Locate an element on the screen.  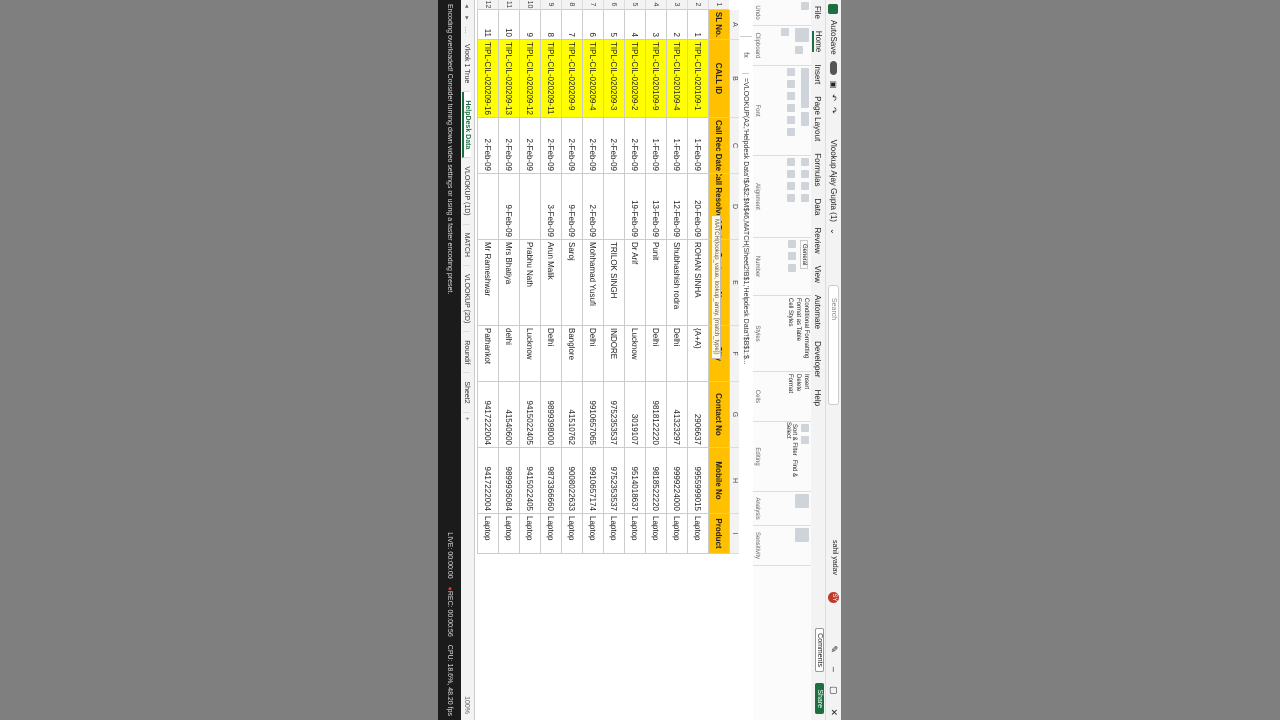
redo-icon: ↷ is located at coordinates (833, 110).